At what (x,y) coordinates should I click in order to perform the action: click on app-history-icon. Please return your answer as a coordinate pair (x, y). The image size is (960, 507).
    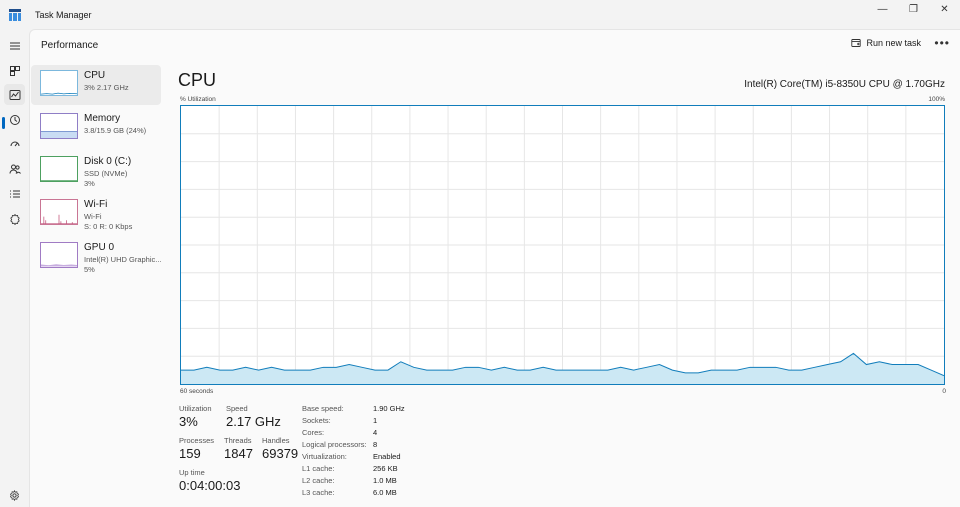
    Looking at the image, I should click on (14, 119).